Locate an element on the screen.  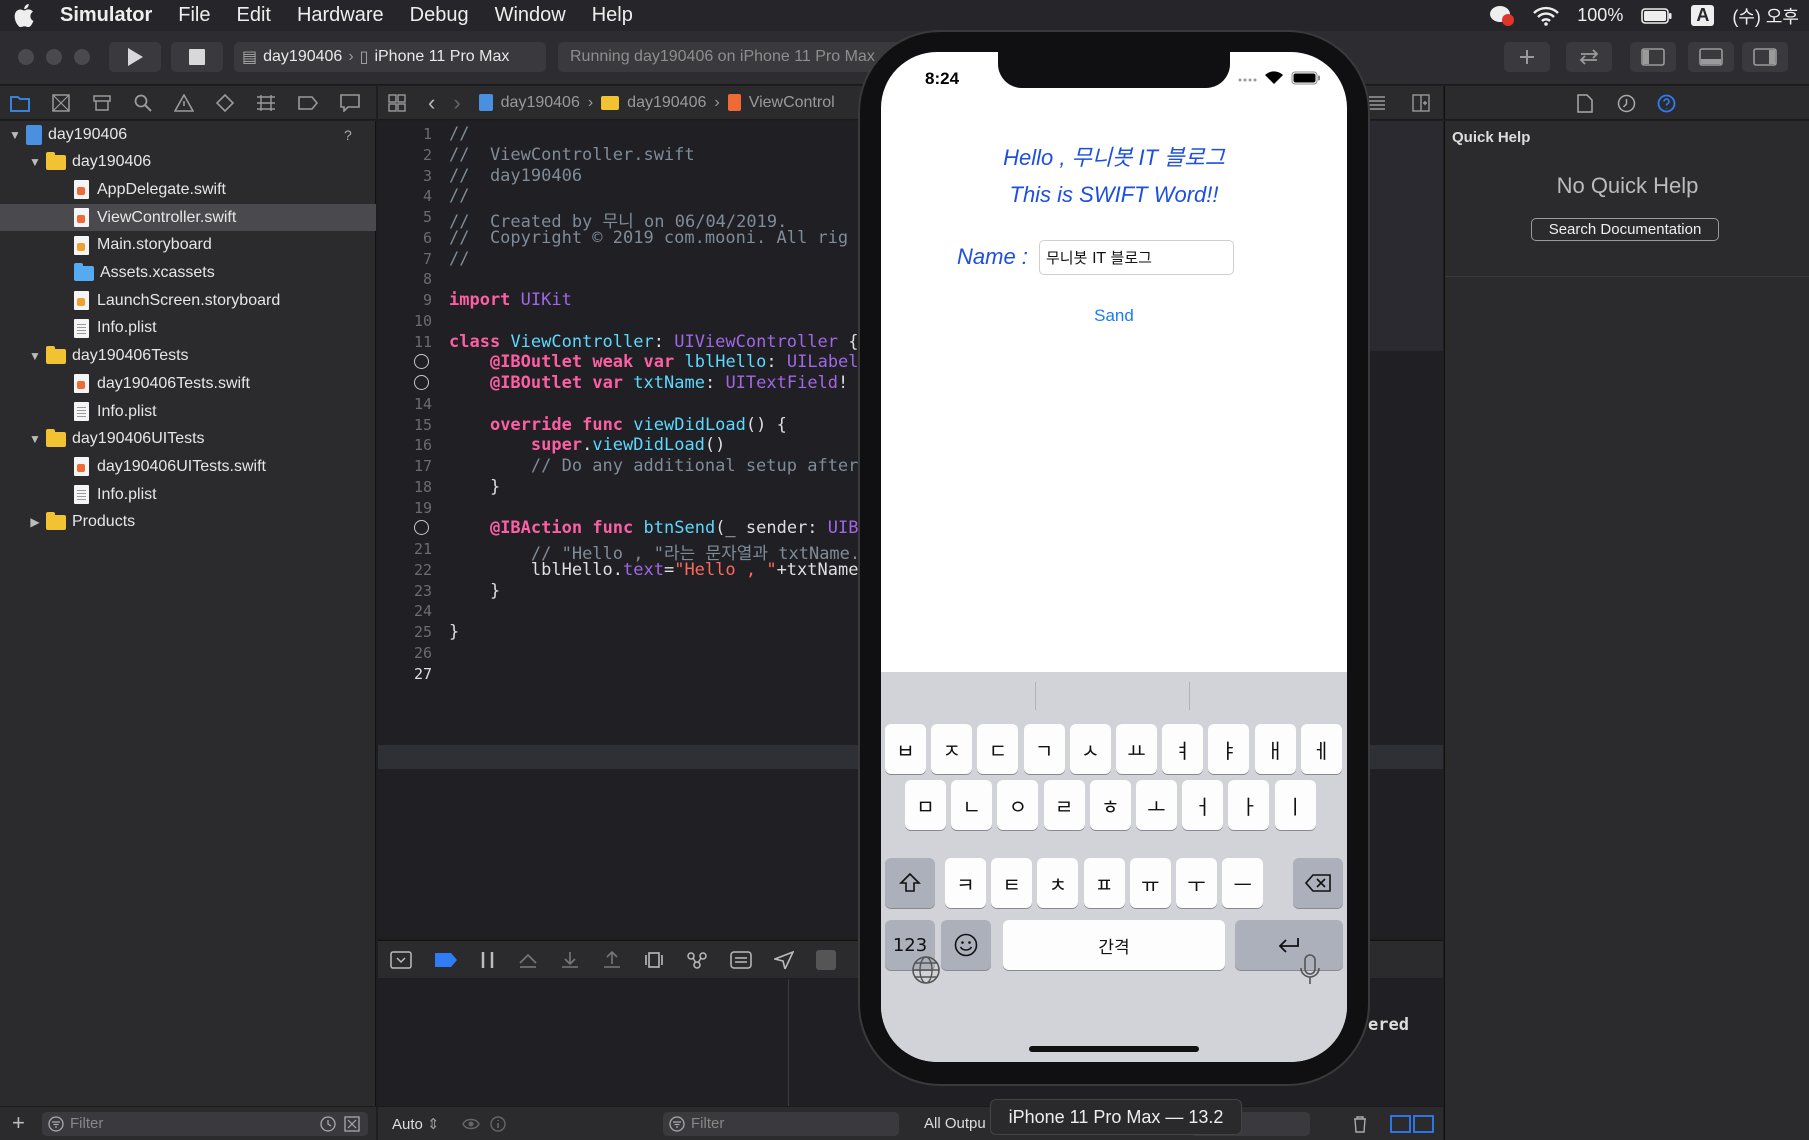
add-file-button: + is located at coordinates (18, 1123).